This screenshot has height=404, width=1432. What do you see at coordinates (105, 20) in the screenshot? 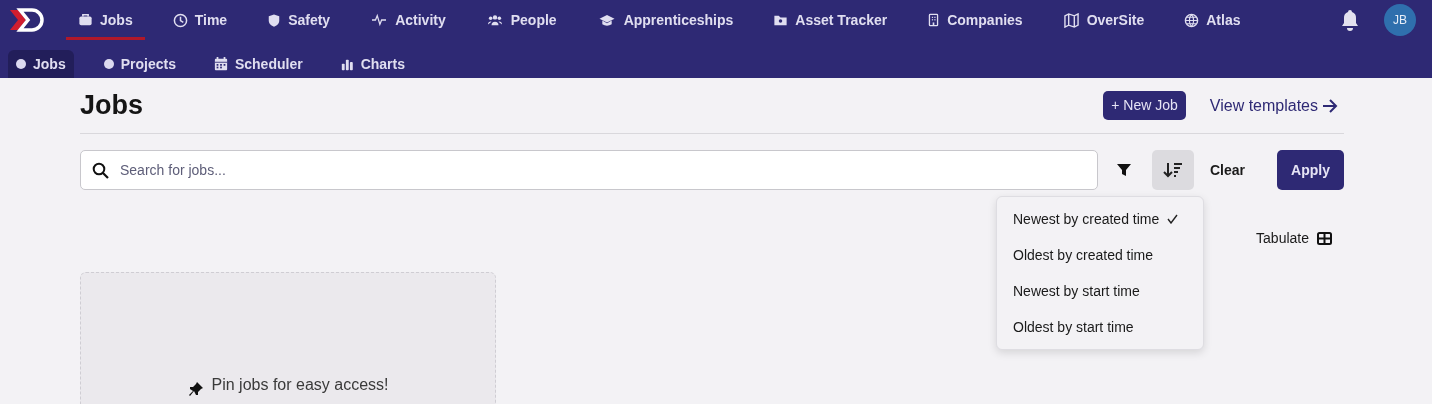
I see `nav-tab: Jobs` at bounding box center [105, 20].